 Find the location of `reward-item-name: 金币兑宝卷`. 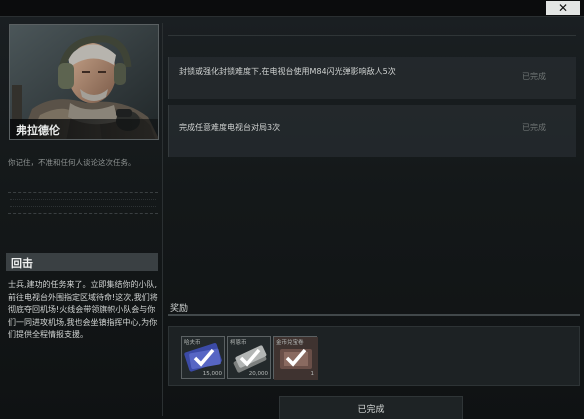

reward-item-name: 金币兑宝卷 is located at coordinates (290, 343).